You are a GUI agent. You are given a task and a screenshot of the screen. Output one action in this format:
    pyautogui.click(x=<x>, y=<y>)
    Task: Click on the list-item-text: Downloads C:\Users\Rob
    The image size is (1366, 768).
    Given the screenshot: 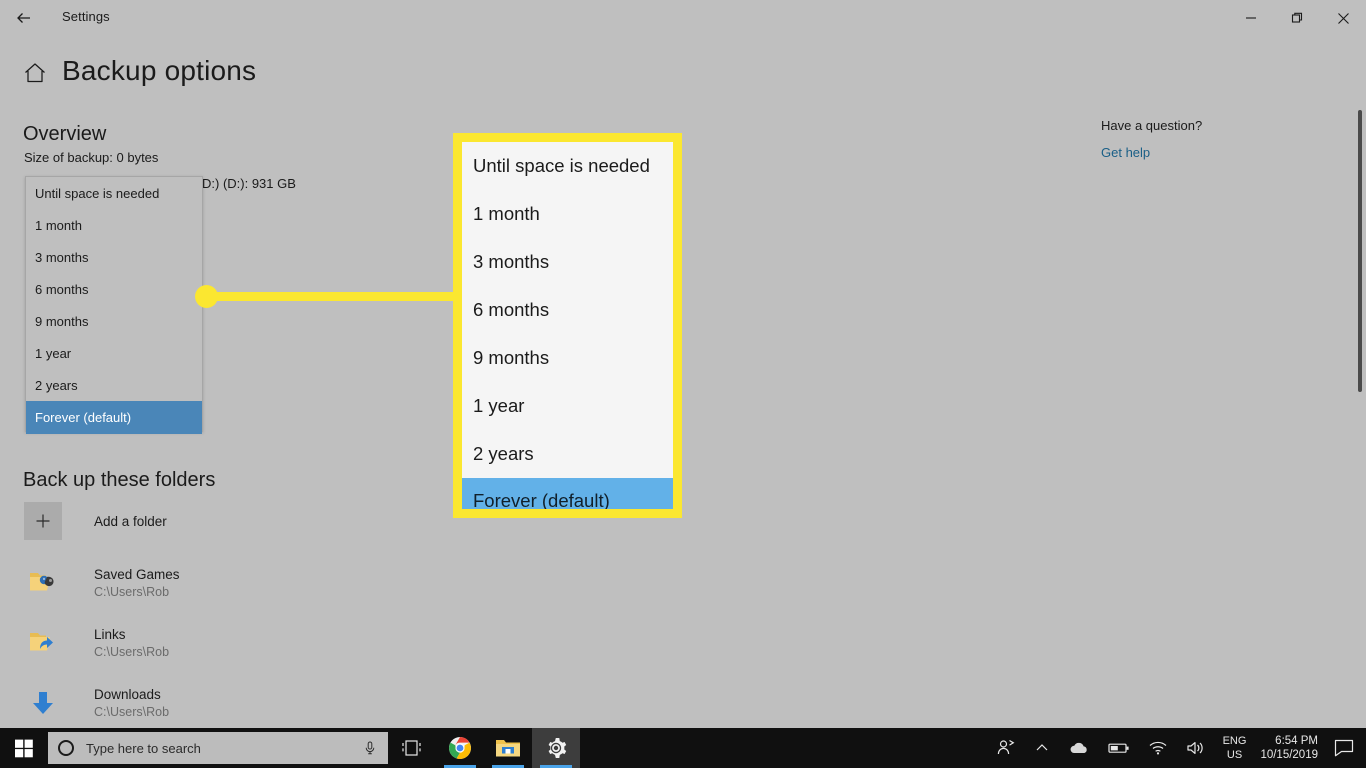 What is the action you would take?
    pyautogui.click(x=131, y=703)
    